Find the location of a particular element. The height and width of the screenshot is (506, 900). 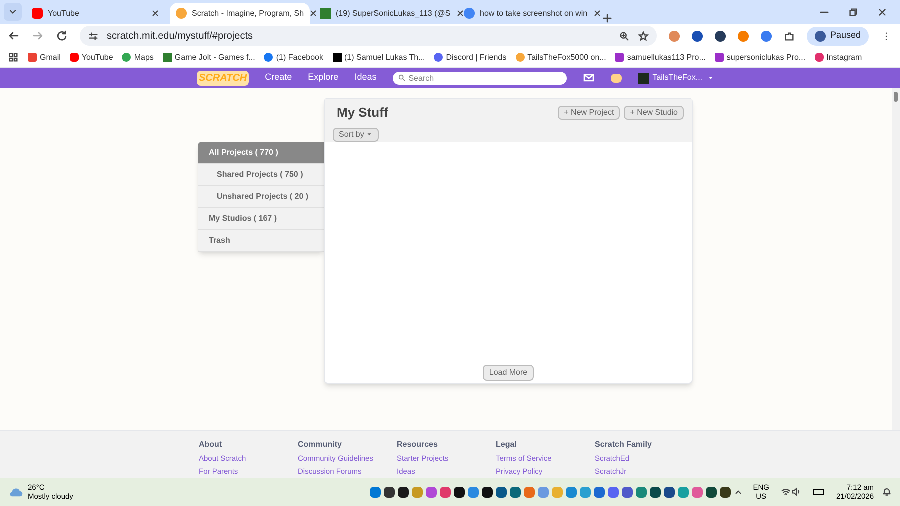

bookmark: Instagram is located at coordinates (838, 58).